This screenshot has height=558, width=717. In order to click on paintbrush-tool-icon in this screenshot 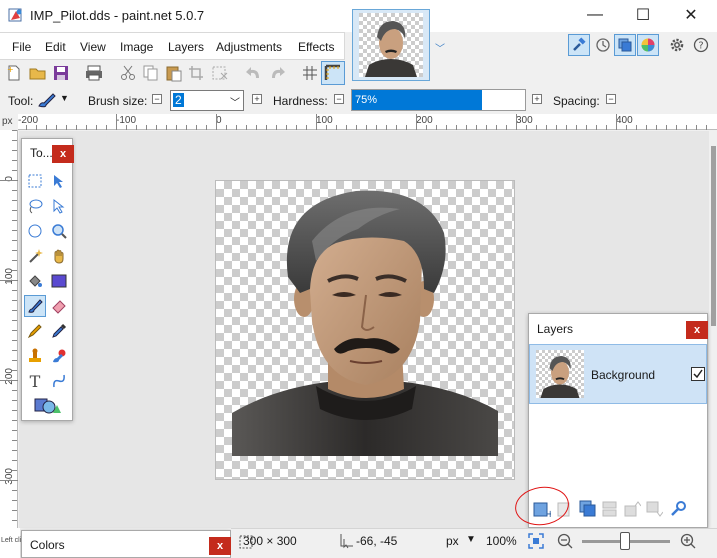, I will do `click(35, 306)`.